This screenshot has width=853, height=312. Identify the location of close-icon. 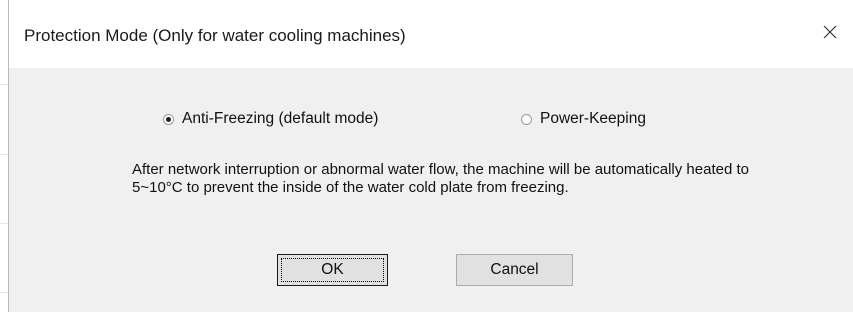
(830, 34).